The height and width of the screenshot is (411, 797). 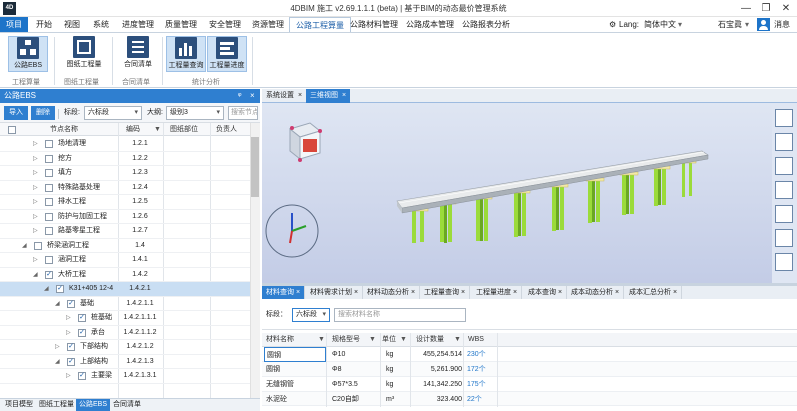 What do you see at coordinates (227, 54) in the screenshot?
I see `quantity-progress-button: 工程量进度` at bounding box center [227, 54].